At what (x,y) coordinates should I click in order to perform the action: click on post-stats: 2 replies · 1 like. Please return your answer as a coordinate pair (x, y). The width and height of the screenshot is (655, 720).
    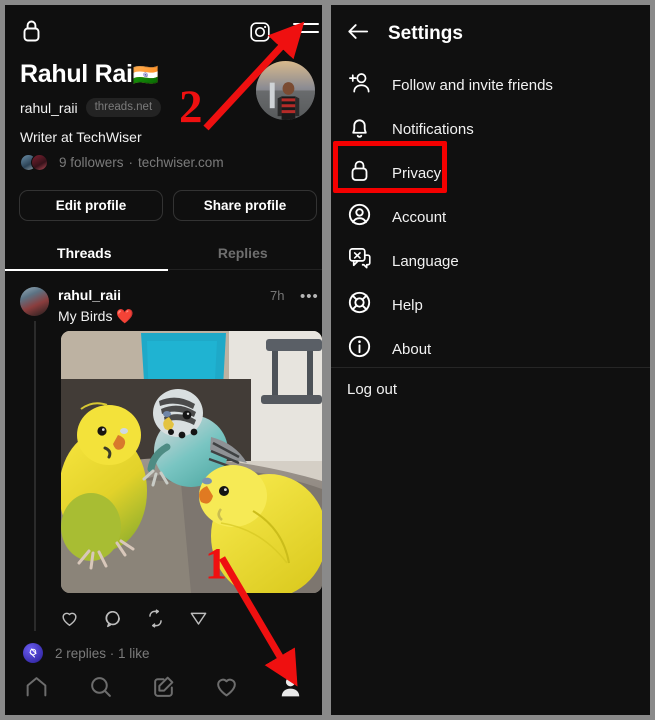
    Looking at the image, I should click on (102, 653).